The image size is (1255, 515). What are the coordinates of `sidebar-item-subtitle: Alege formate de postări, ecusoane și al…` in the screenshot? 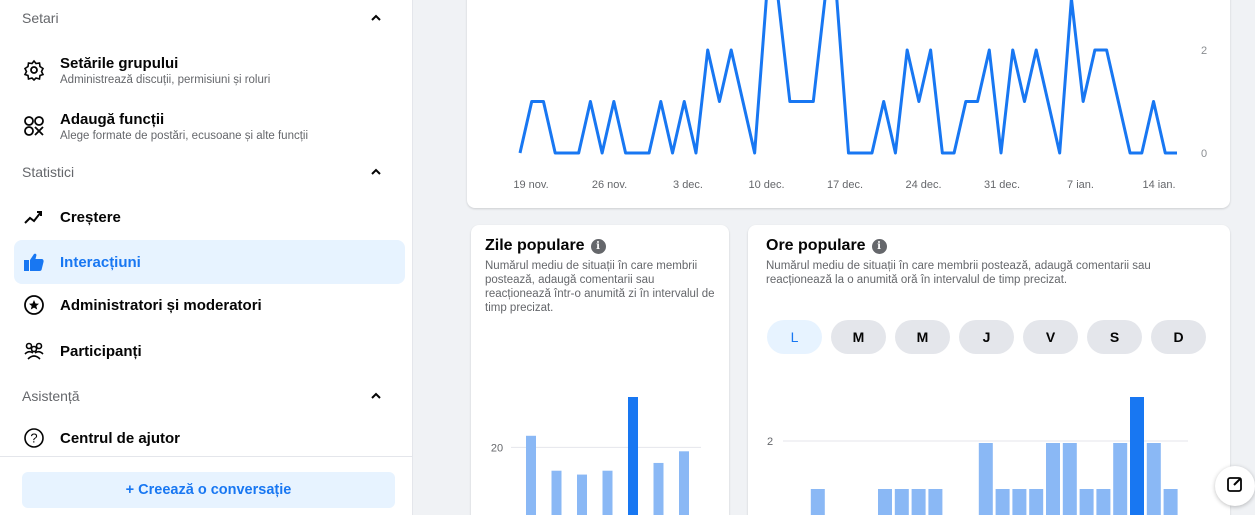 It's located at (184, 135).